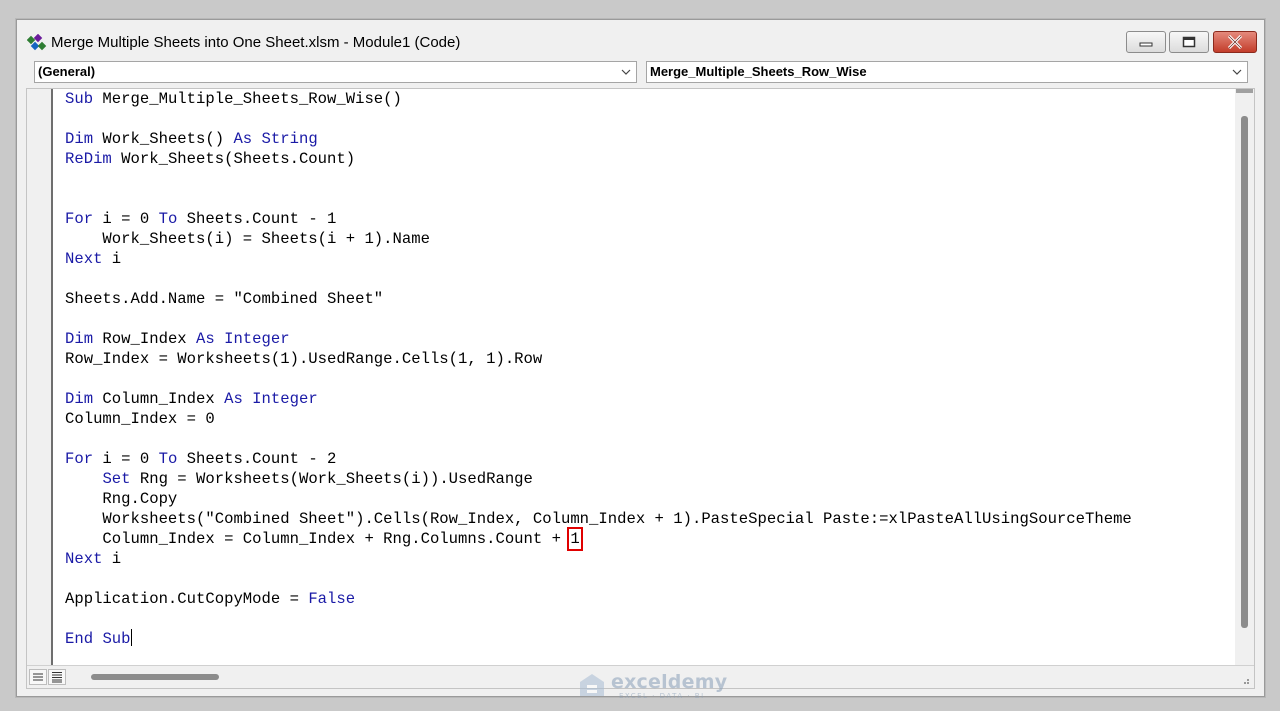 This screenshot has width=1280, height=711. What do you see at coordinates (662, 696) in the screenshot?
I see `watermark-tagline: EXCEL · DATA · BI` at bounding box center [662, 696].